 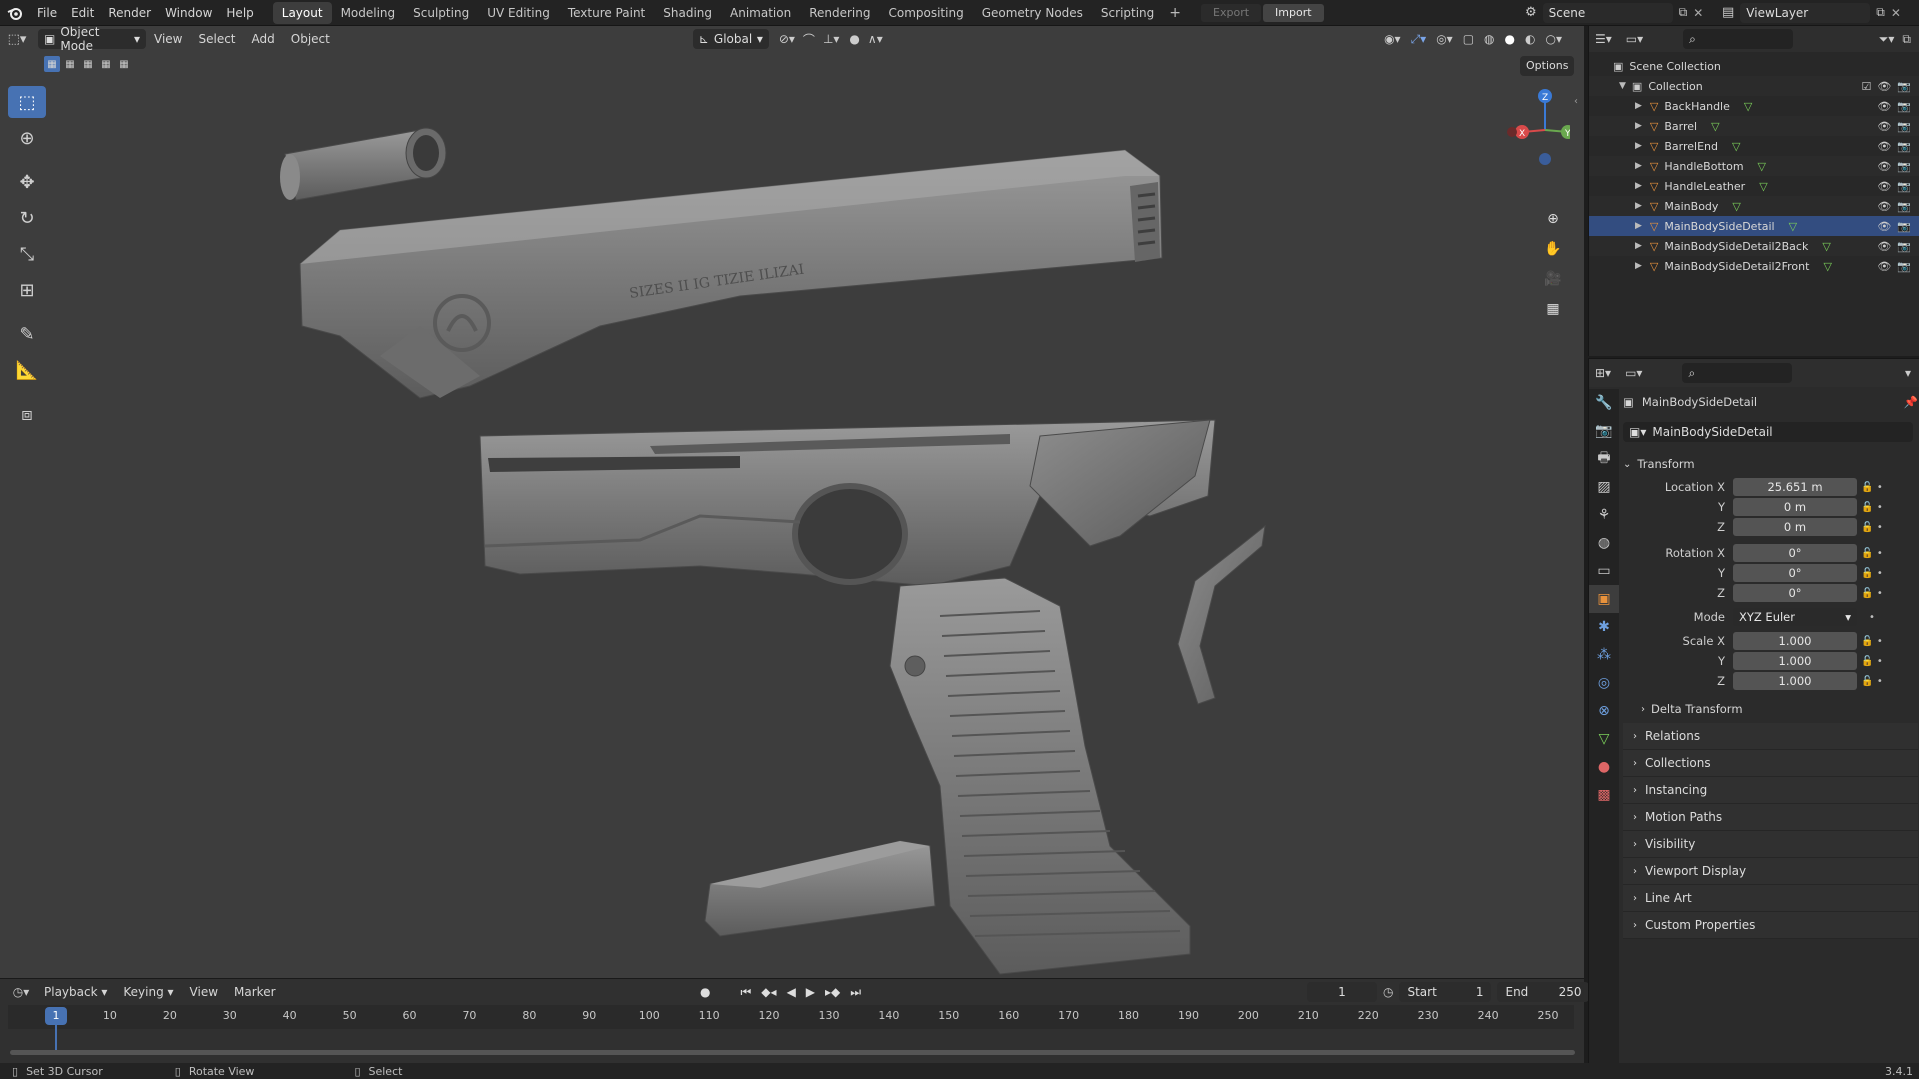 What do you see at coordinates (204, 992) in the screenshot?
I see `menu-timeline-view: View` at bounding box center [204, 992].